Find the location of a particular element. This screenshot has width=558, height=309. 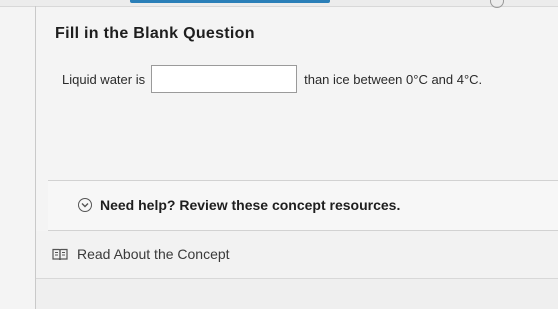

bottom-area is located at coordinates (297, 294).